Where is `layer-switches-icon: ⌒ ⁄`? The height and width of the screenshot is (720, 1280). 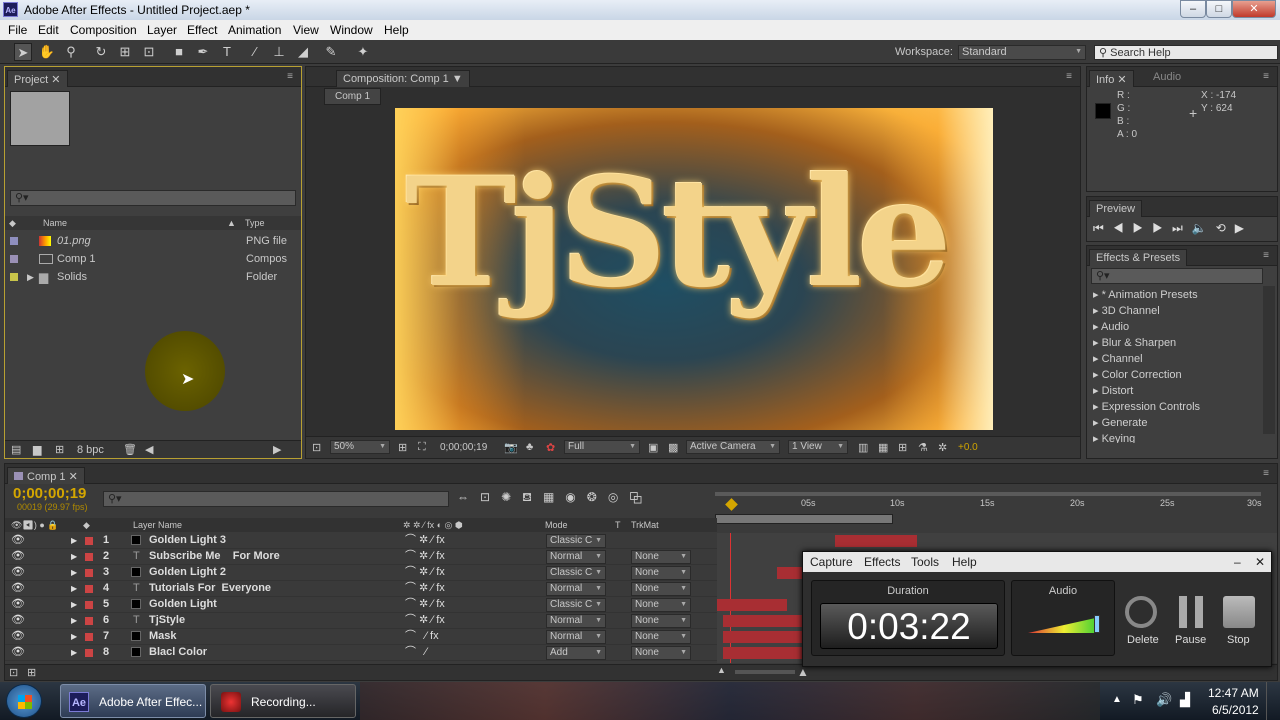 layer-switches-icon: ⌒ ⁄ is located at coordinates (416, 652).